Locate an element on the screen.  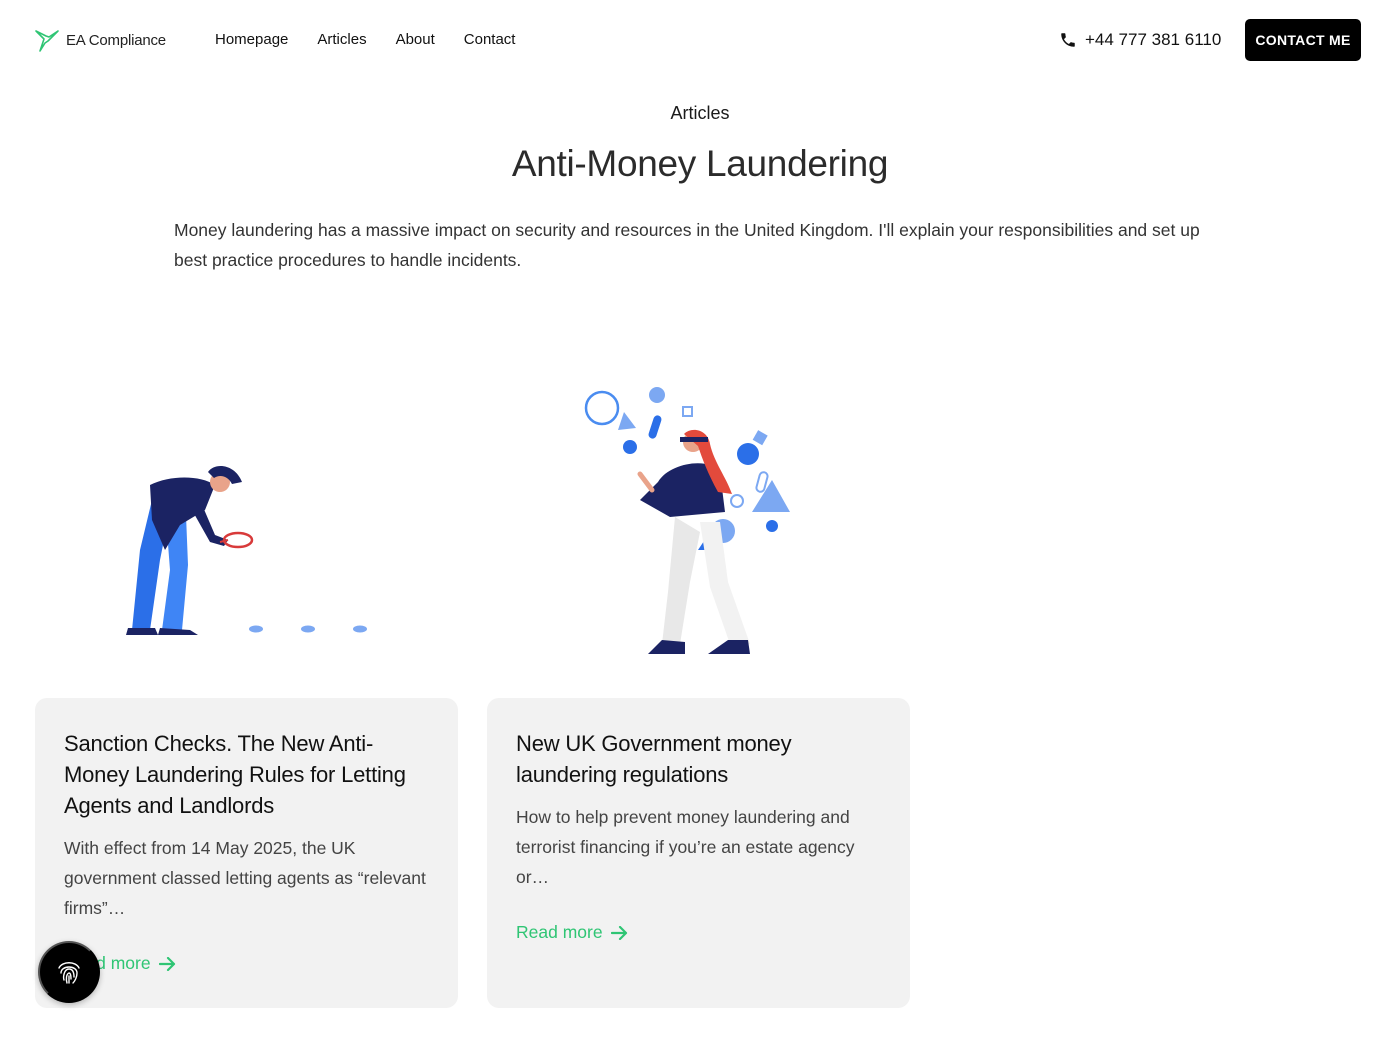
section-eyebrow: Articles is located at coordinates (700, 113).